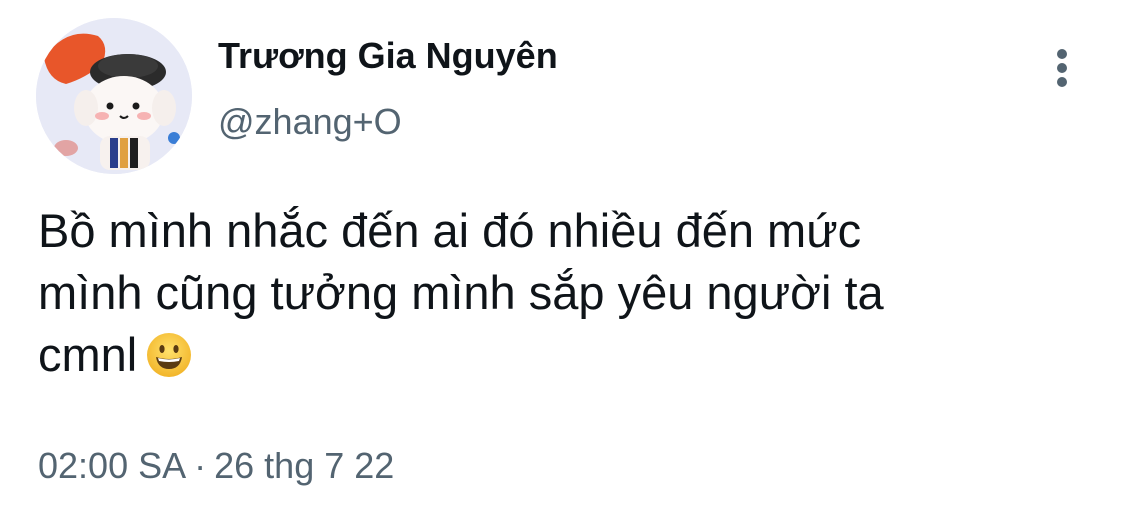 The image size is (1125, 518). Describe the element at coordinates (563, 359) in the screenshot. I see `tweet-text-line-last: cmnl` at that location.